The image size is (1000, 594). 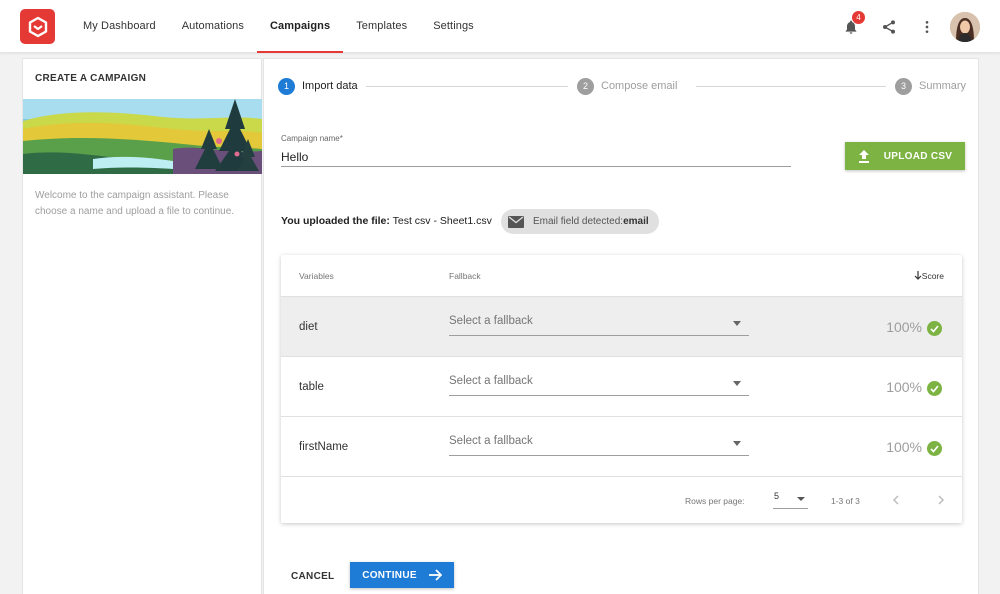 I want to click on share-icon, so click(x=889, y=27).